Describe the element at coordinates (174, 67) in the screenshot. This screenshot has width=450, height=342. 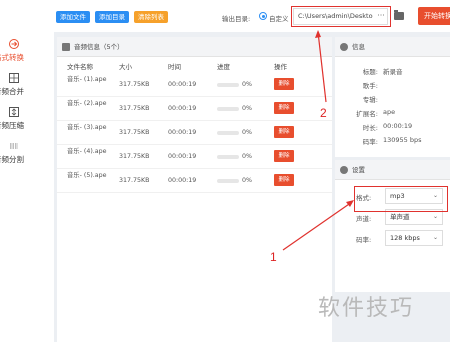
I see `column-header: 时间` at that location.